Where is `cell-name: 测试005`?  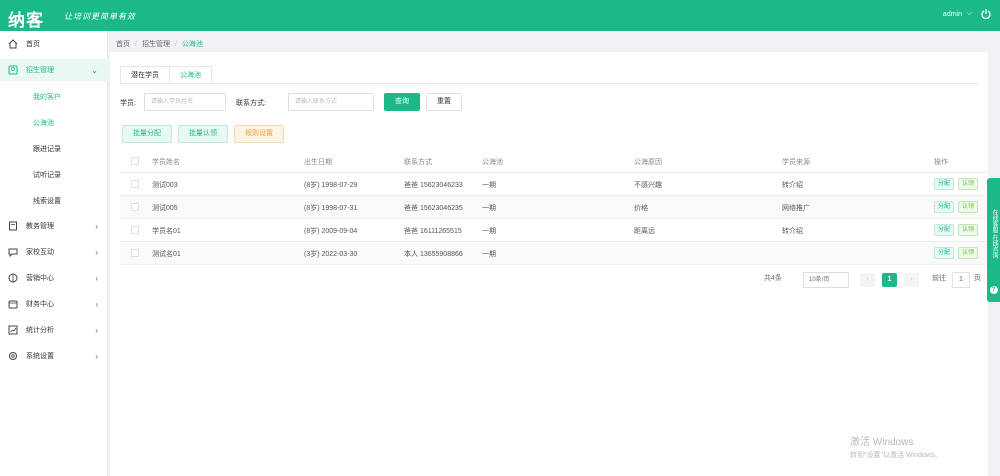
cell-name: 测试005 is located at coordinates (165, 208).